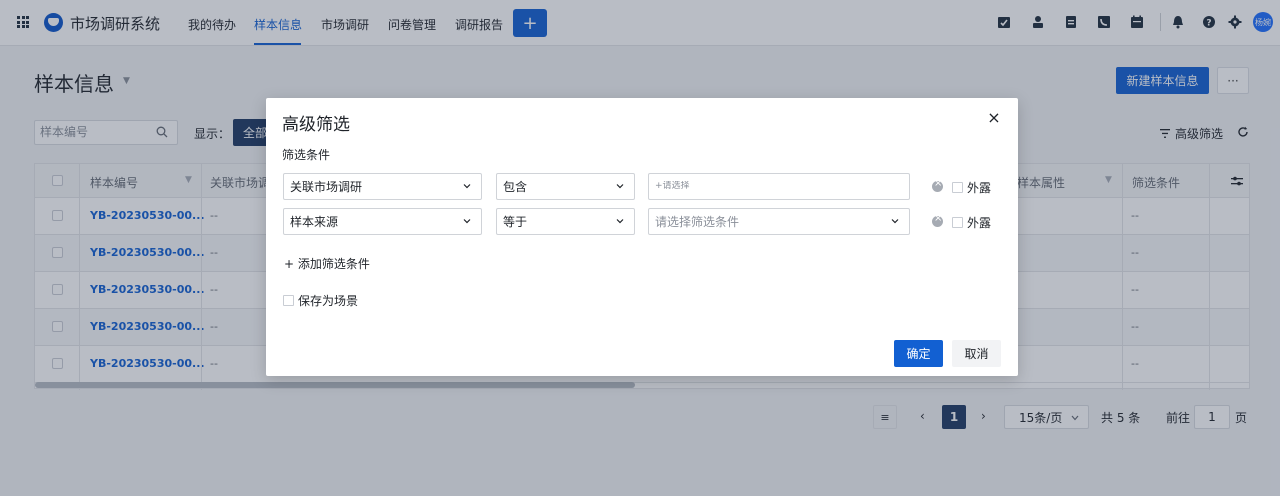 The height and width of the screenshot is (496, 1280). What do you see at coordinates (326, 187) in the screenshot?
I see `condition-field-value: 关联市场调研` at bounding box center [326, 187].